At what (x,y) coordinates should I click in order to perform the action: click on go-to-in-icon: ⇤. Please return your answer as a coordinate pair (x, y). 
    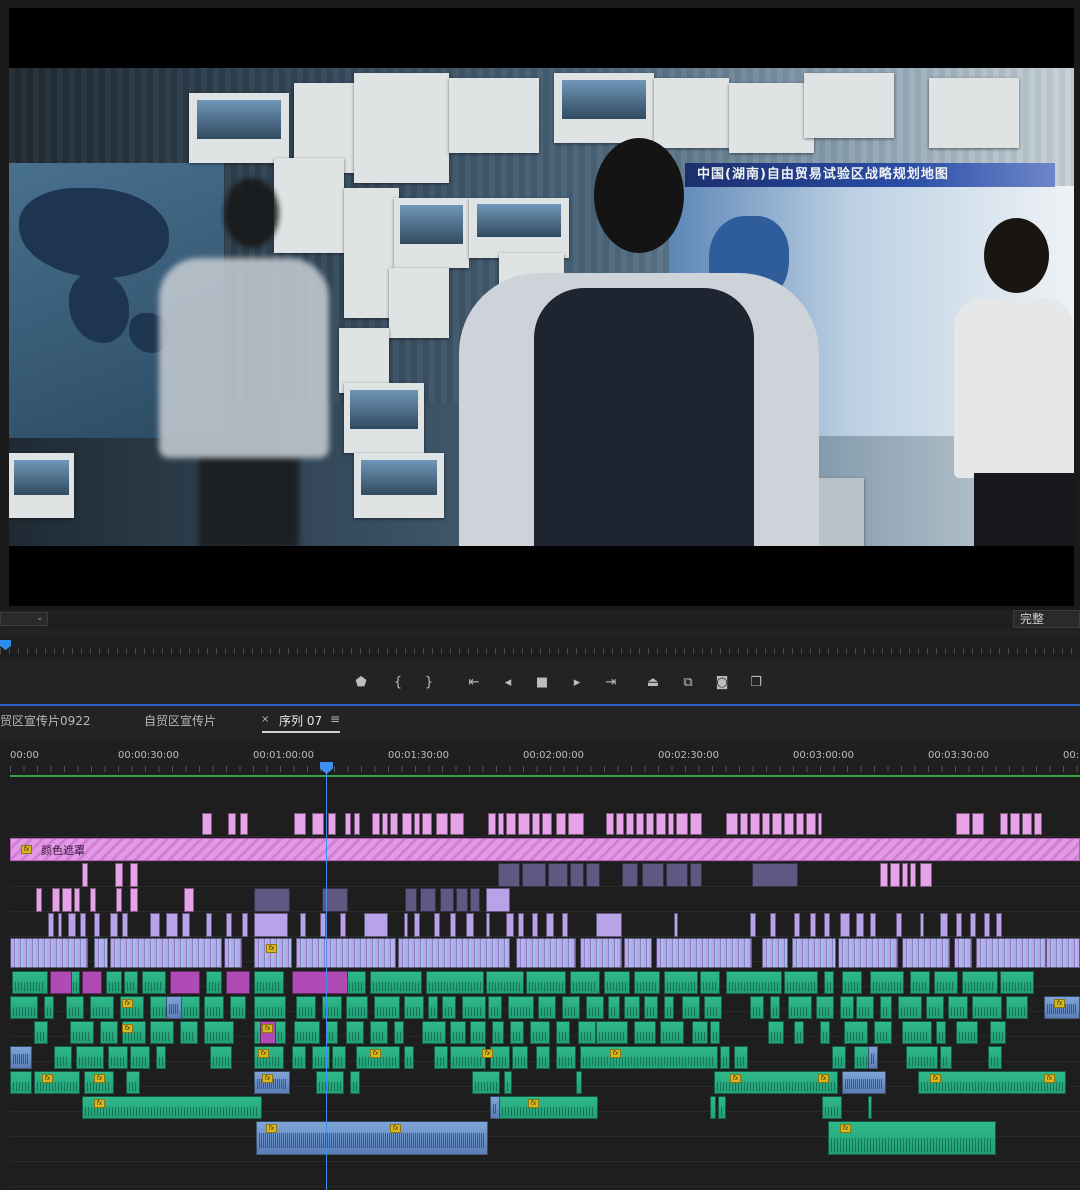
    Looking at the image, I should click on (474, 682).